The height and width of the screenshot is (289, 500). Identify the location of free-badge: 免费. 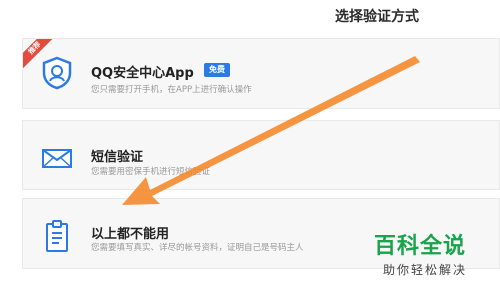
(217, 70).